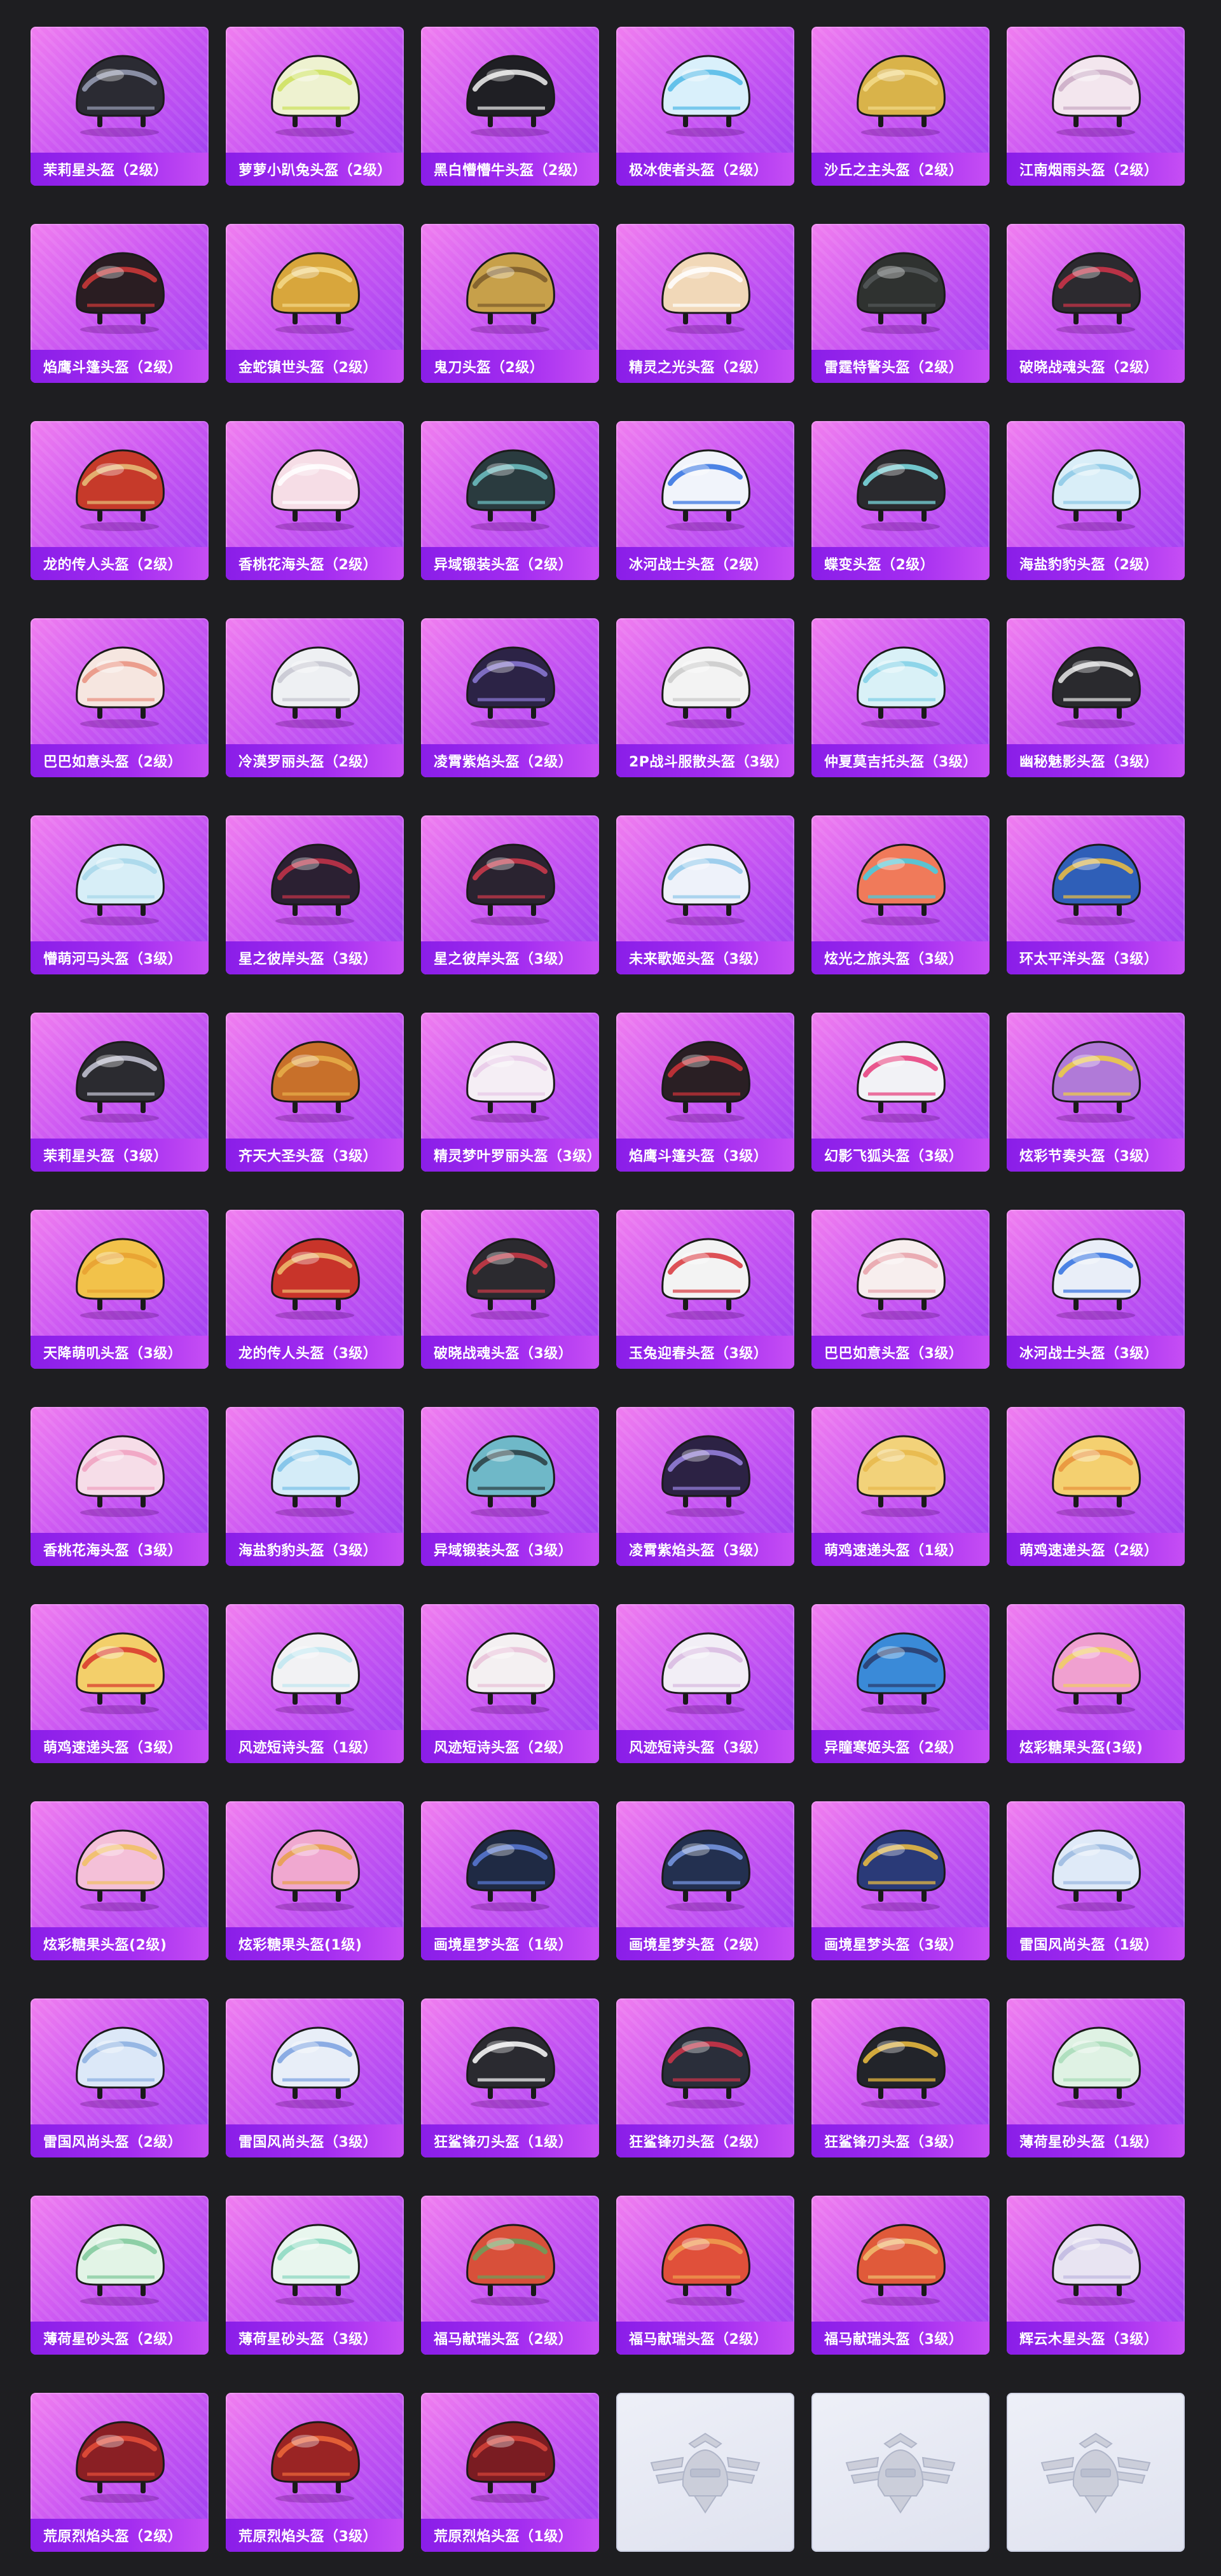 The width and height of the screenshot is (1221, 2576). What do you see at coordinates (1096, 1880) in the screenshot?
I see `helmet-card: 雷国风尚头盔（1级）` at bounding box center [1096, 1880].